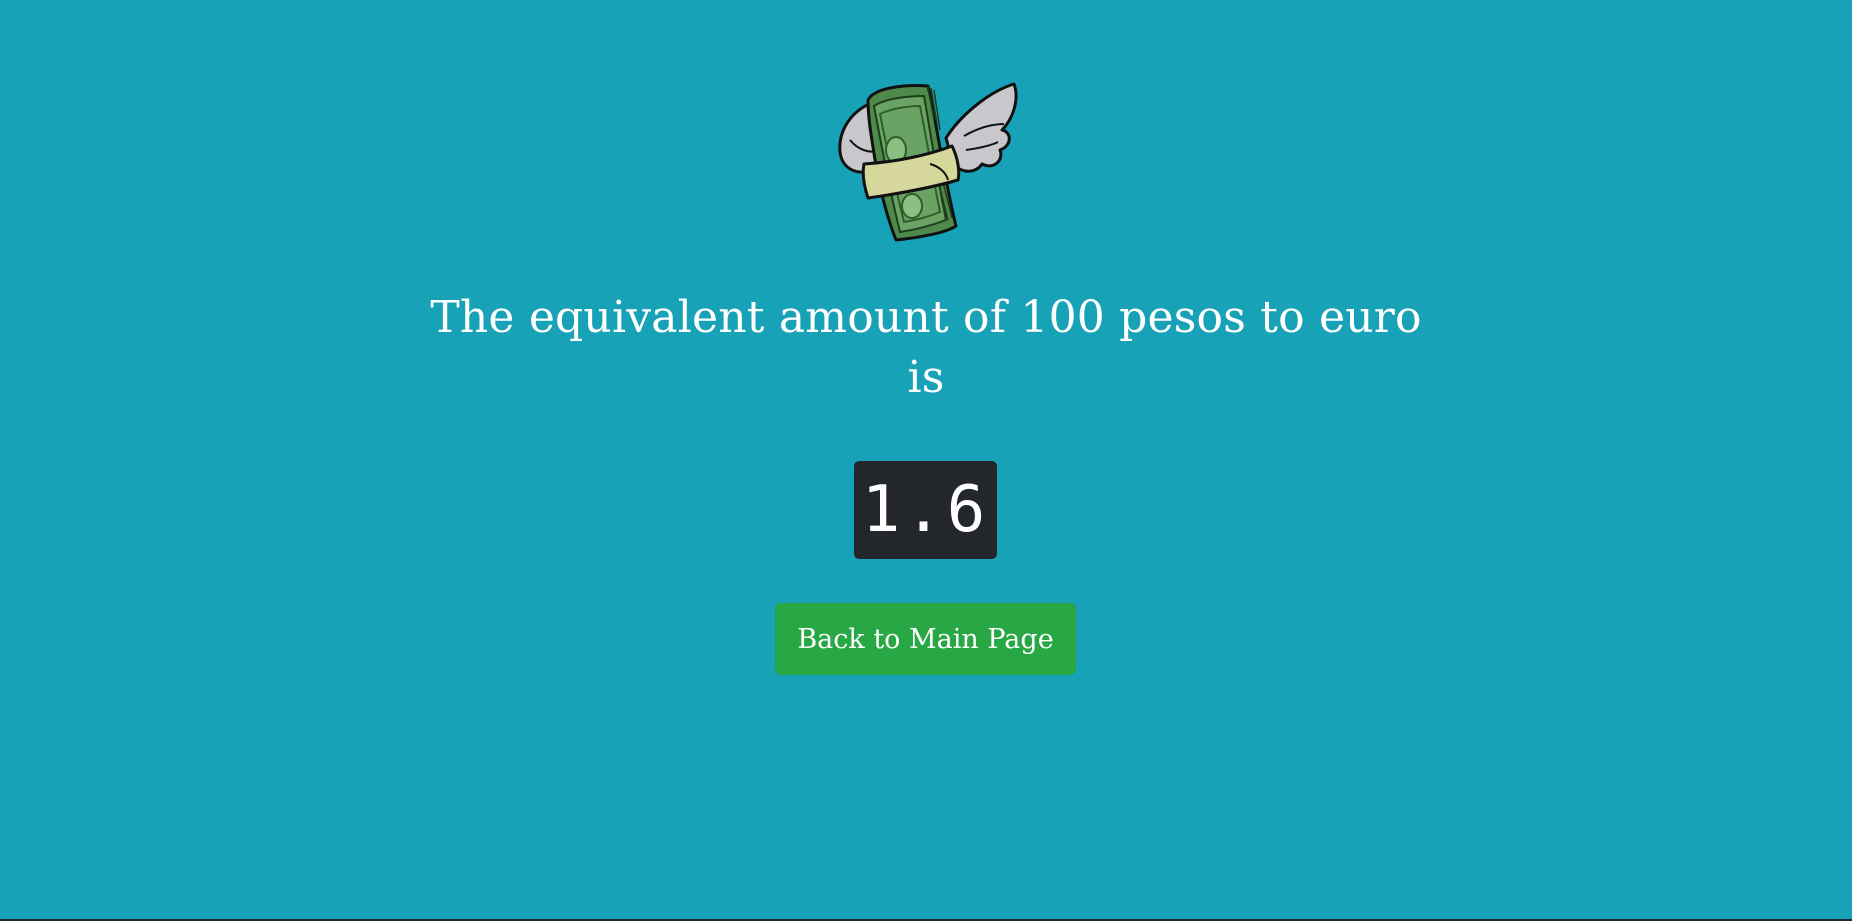 The height and width of the screenshot is (921, 1852). Describe the element at coordinates (928, 162) in the screenshot. I see `flying-money-icon` at that location.